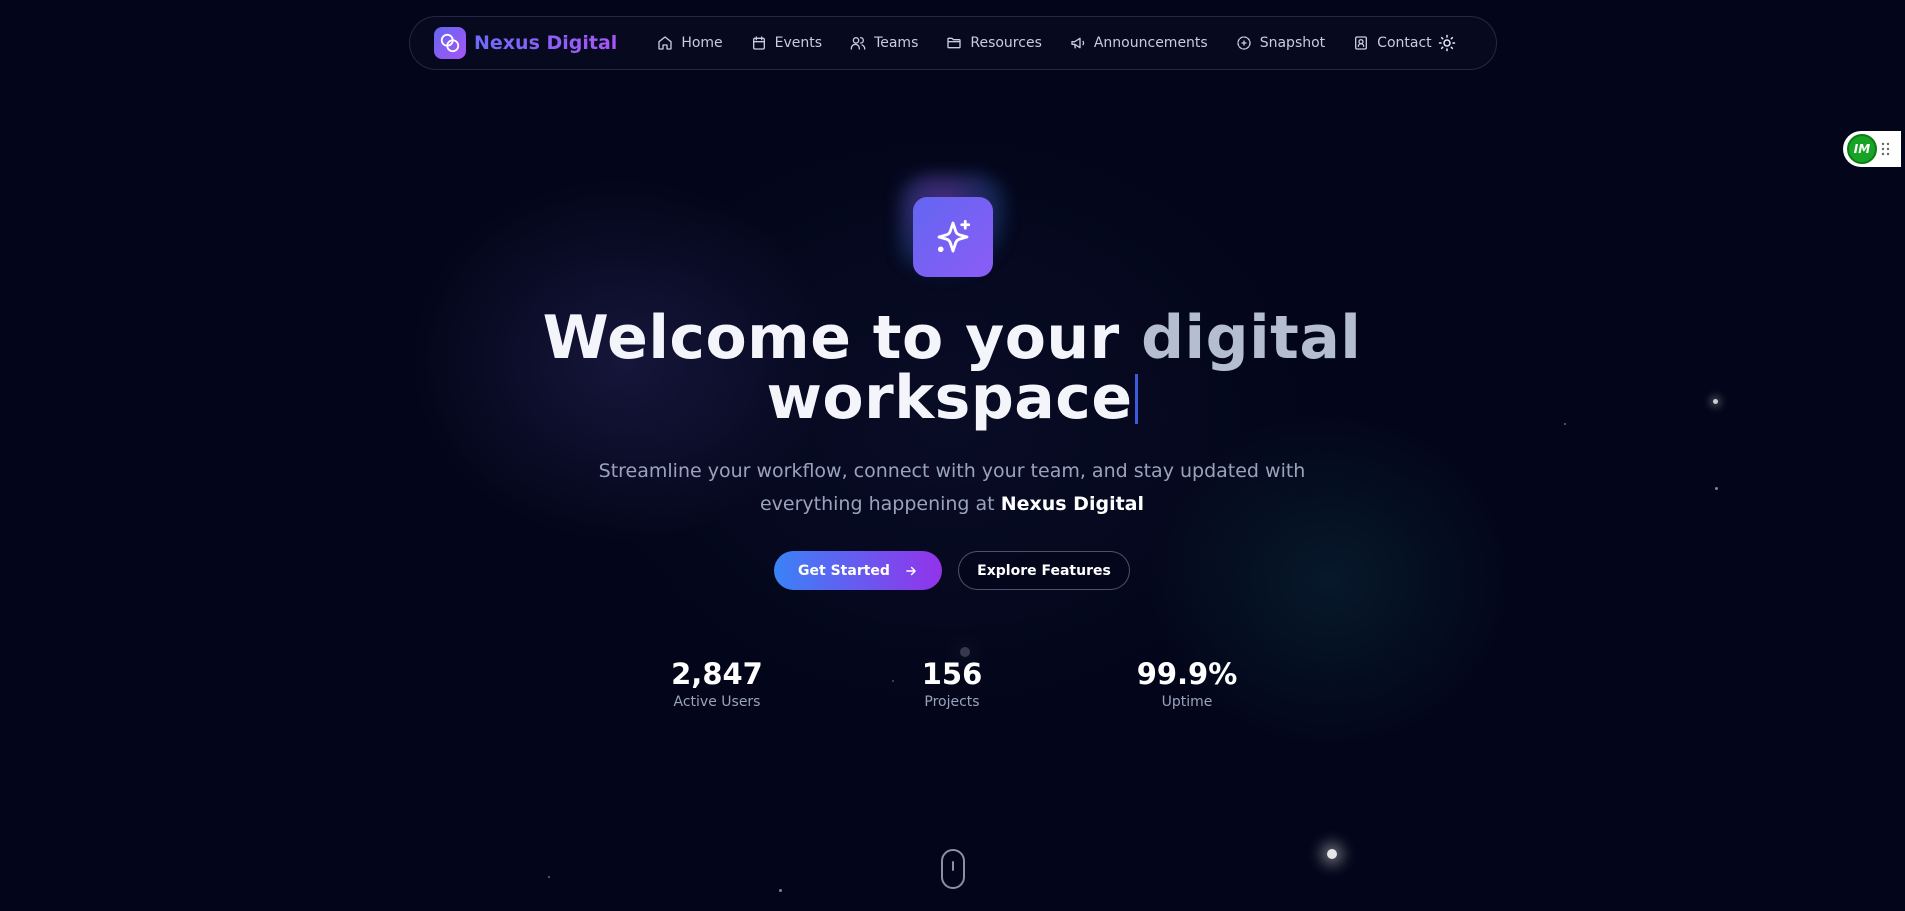  I want to click on stat-label: Uptime, so click(1187, 702).